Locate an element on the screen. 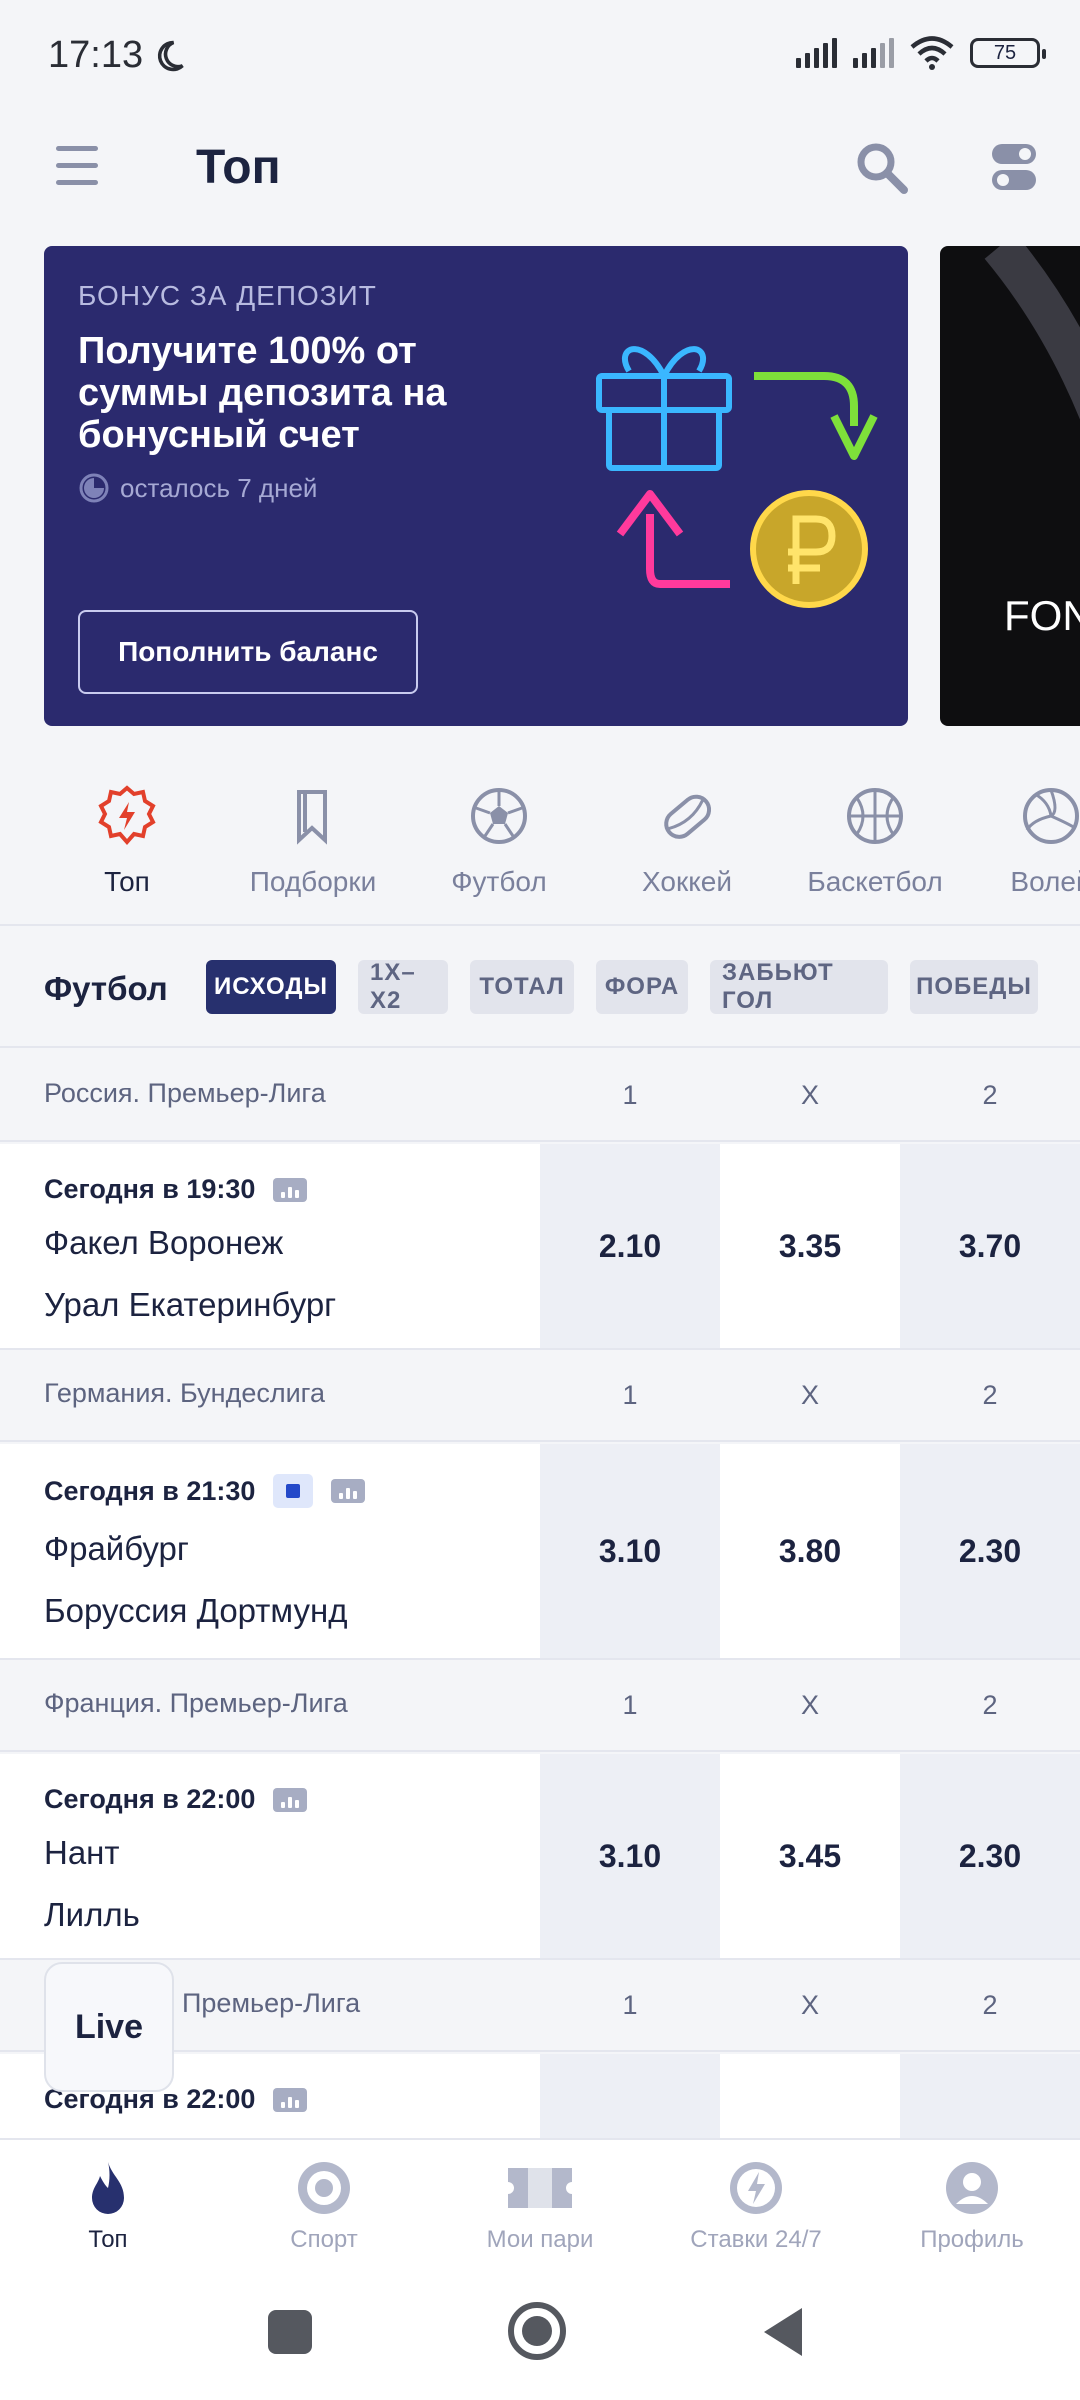 The image size is (1080, 2400). sport-label: Футбол is located at coordinates (499, 881).